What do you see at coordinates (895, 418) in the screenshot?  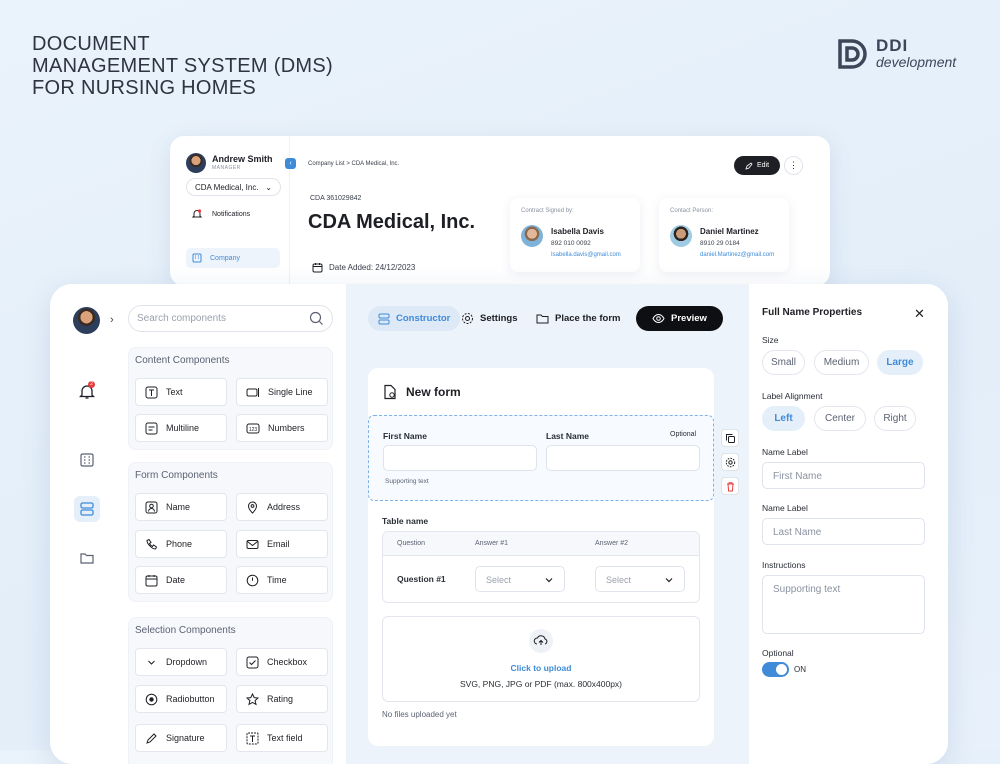 I see `align-right: Right` at bounding box center [895, 418].